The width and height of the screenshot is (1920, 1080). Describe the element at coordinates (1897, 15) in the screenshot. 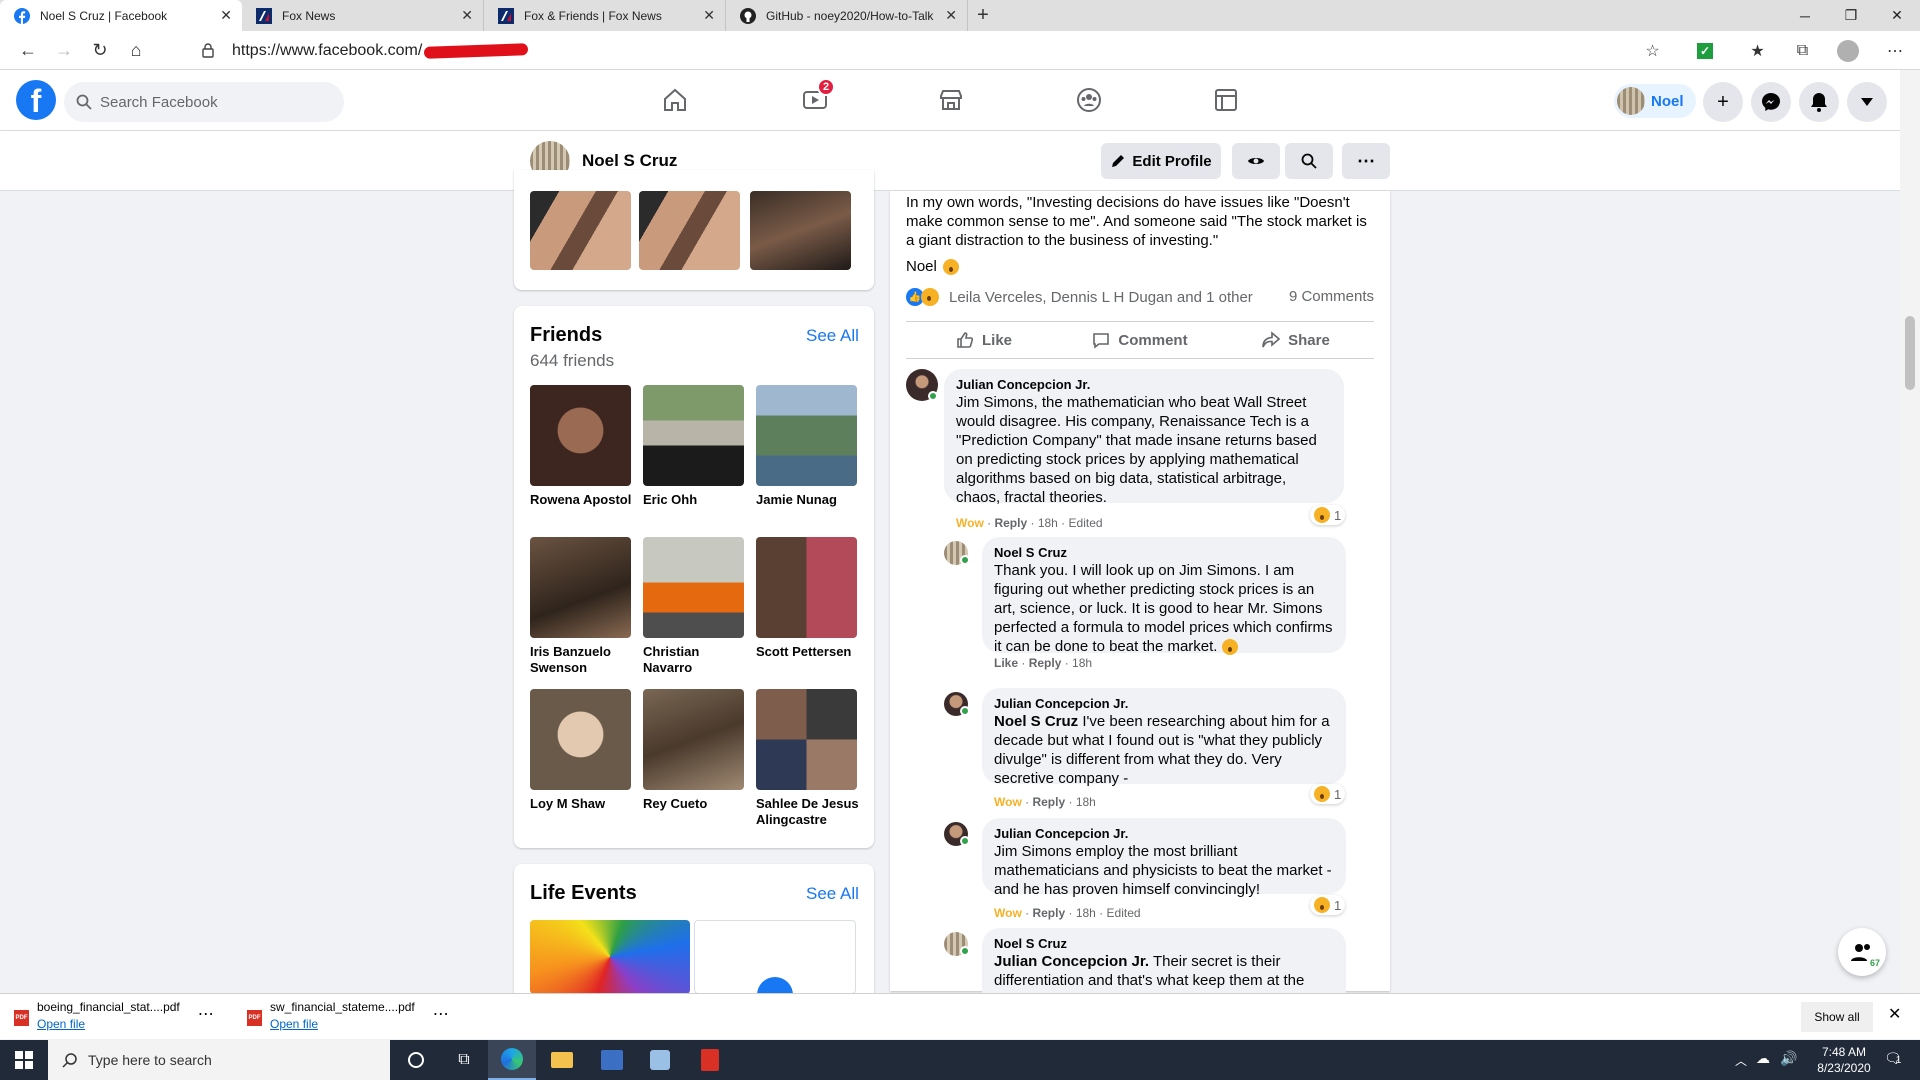

I see `close-window-icon: ✕` at that location.